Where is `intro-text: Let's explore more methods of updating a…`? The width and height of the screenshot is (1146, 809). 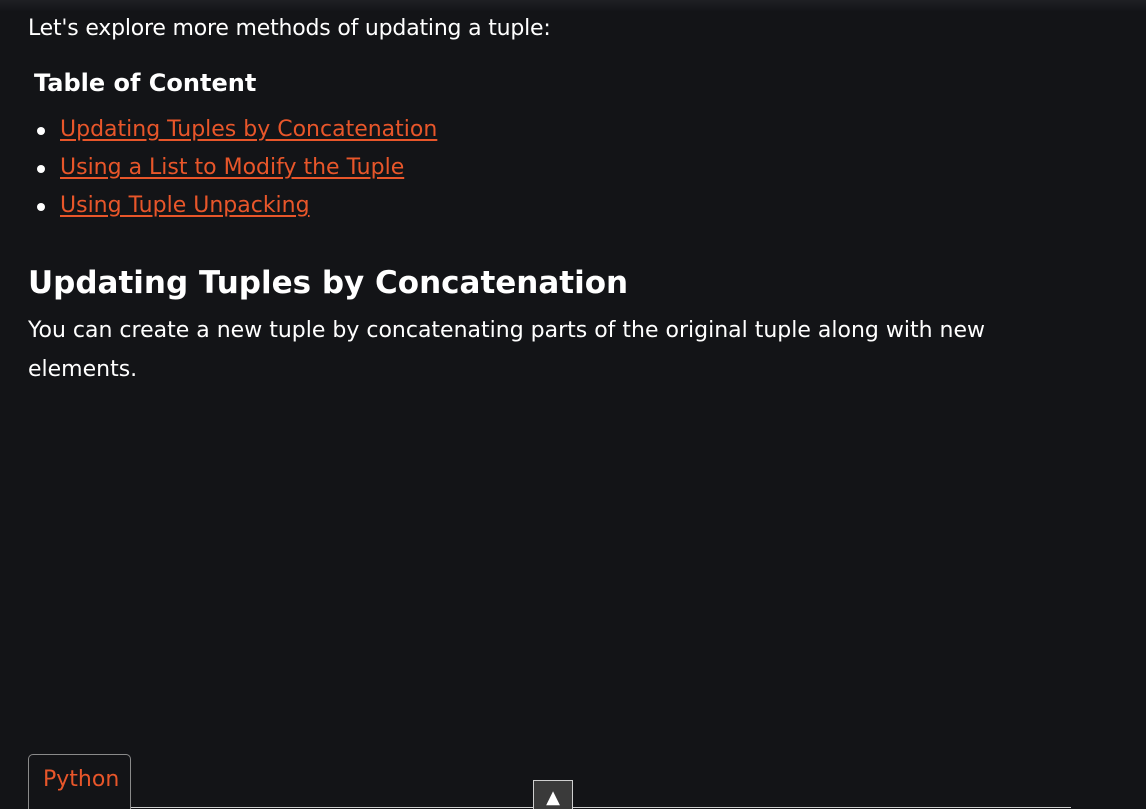
intro-text: Let's explore more methods of updating a… is located at coordinates (289, 28).